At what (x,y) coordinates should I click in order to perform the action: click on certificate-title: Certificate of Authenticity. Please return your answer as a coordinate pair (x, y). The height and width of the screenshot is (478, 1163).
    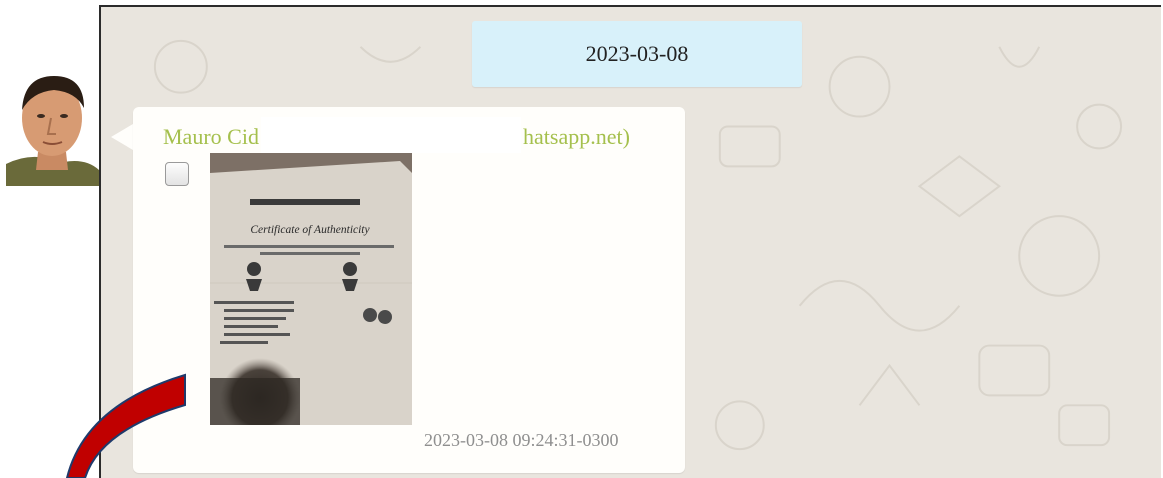
    Looking at the image, I should click on (310, 230).